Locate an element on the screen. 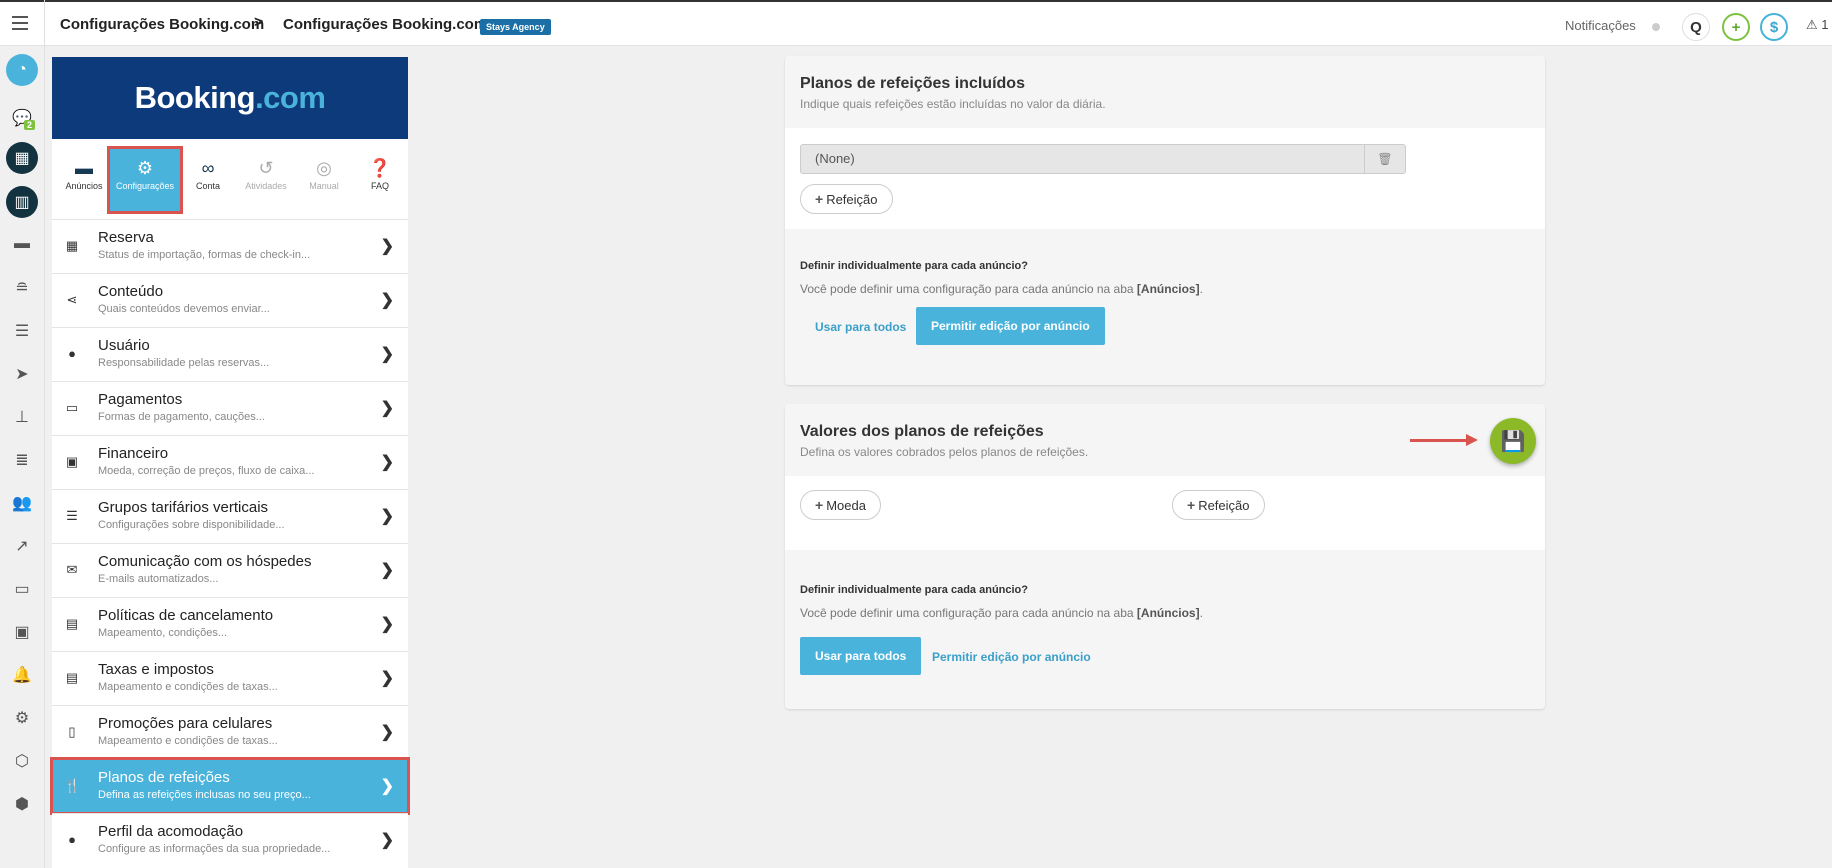  search-button: Q is located at coordinates (1696, 27).